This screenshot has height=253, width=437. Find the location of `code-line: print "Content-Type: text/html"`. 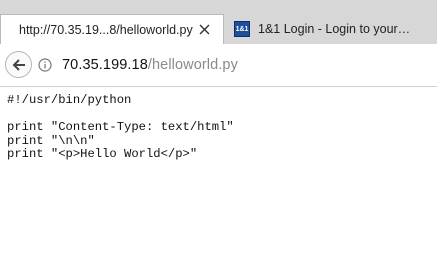

code-line: print "Content-Type: text/html" is located at coordinates (120, 127).